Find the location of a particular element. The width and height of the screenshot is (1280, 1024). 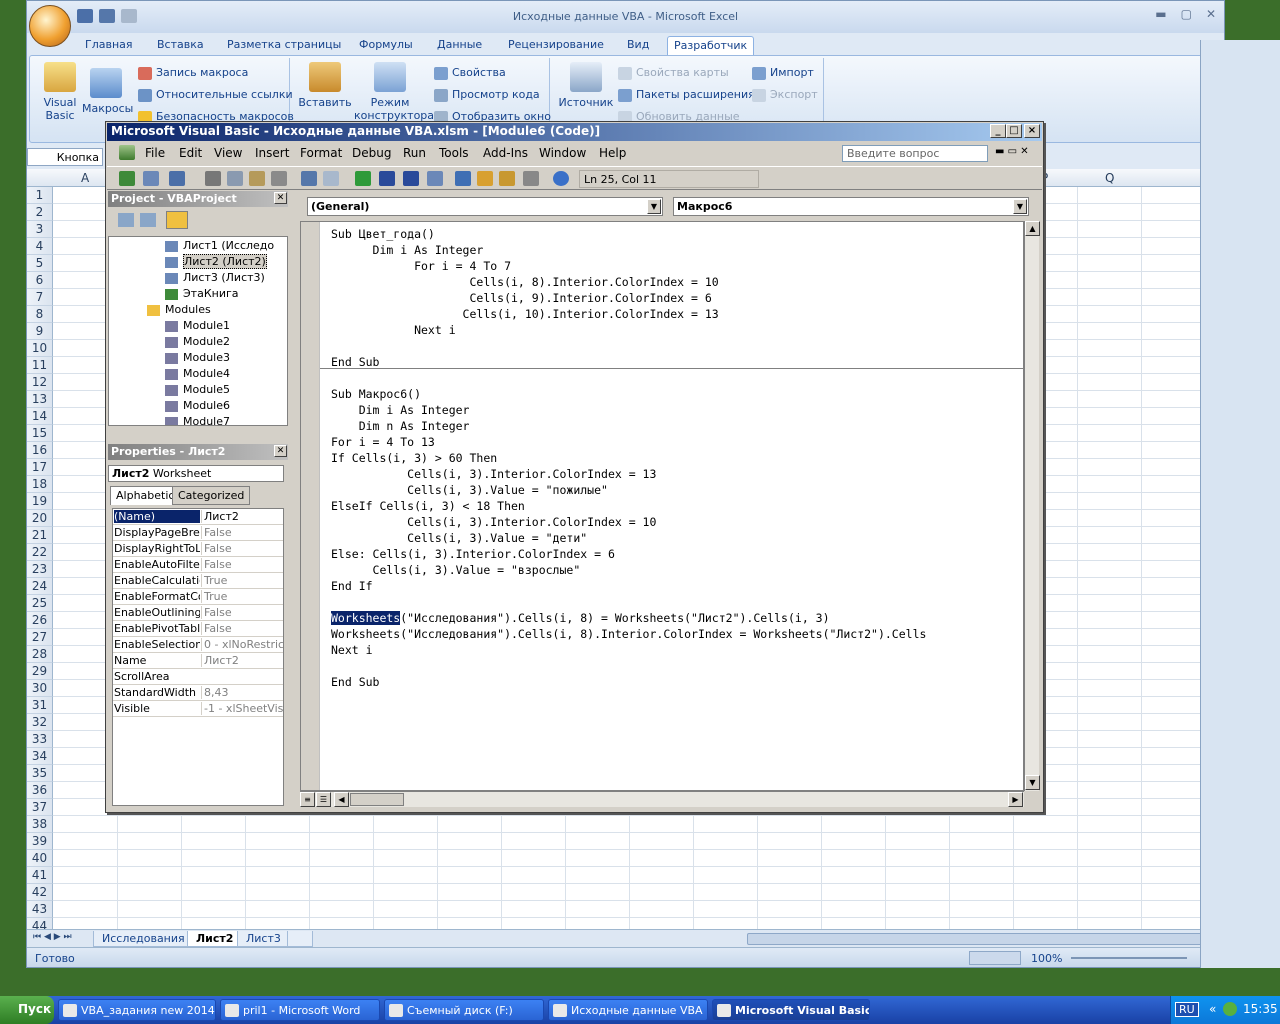

sheet-nav-arrows: ⏮ ◀ ▶ ⏭ is located at coordinates (52, 937).